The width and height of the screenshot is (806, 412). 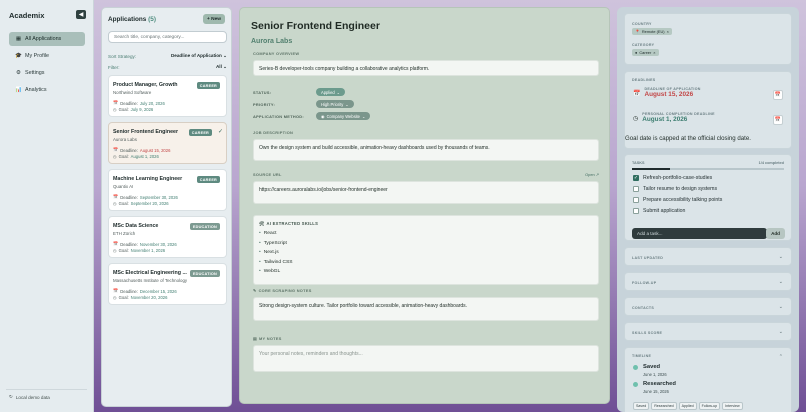 I want to click on card-deadline: 📅 Deadline: September 30, 2026, so click(x=145, y=197).